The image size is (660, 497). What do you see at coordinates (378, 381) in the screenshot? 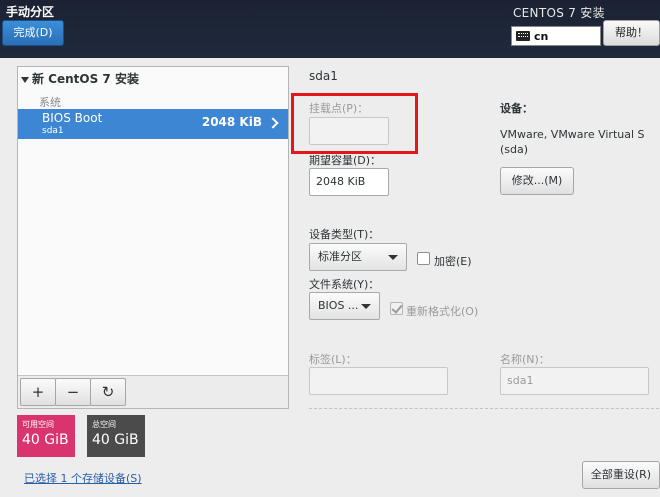
I see `tag-input` at bounding box center [378, 381].